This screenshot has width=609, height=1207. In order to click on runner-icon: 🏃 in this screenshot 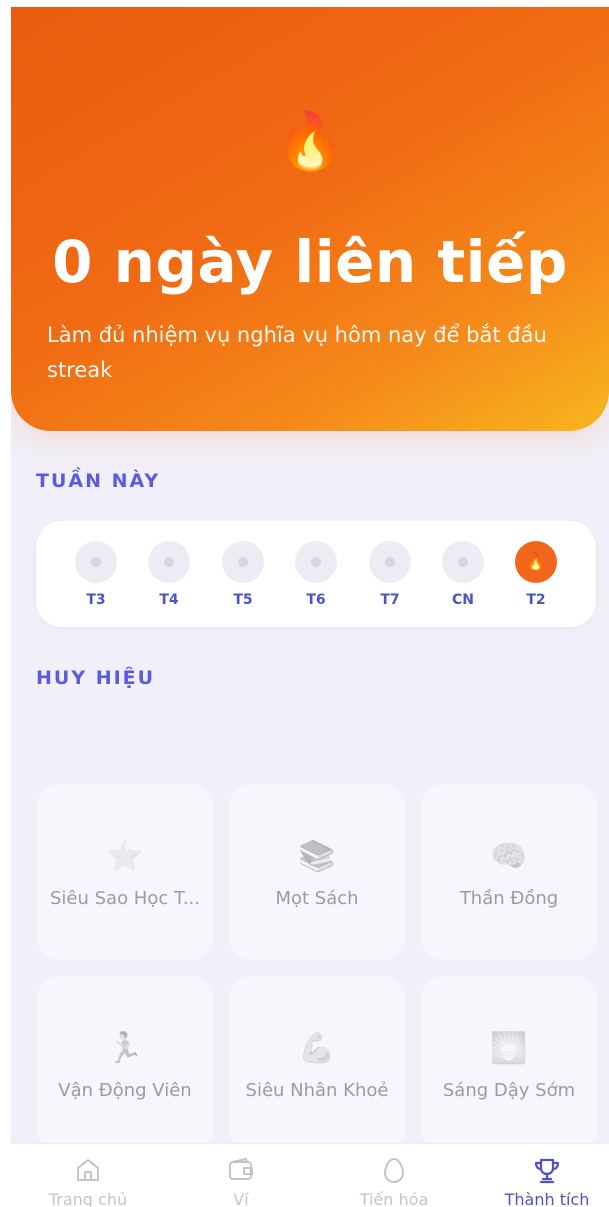, I will do `click(125, 1048)`.